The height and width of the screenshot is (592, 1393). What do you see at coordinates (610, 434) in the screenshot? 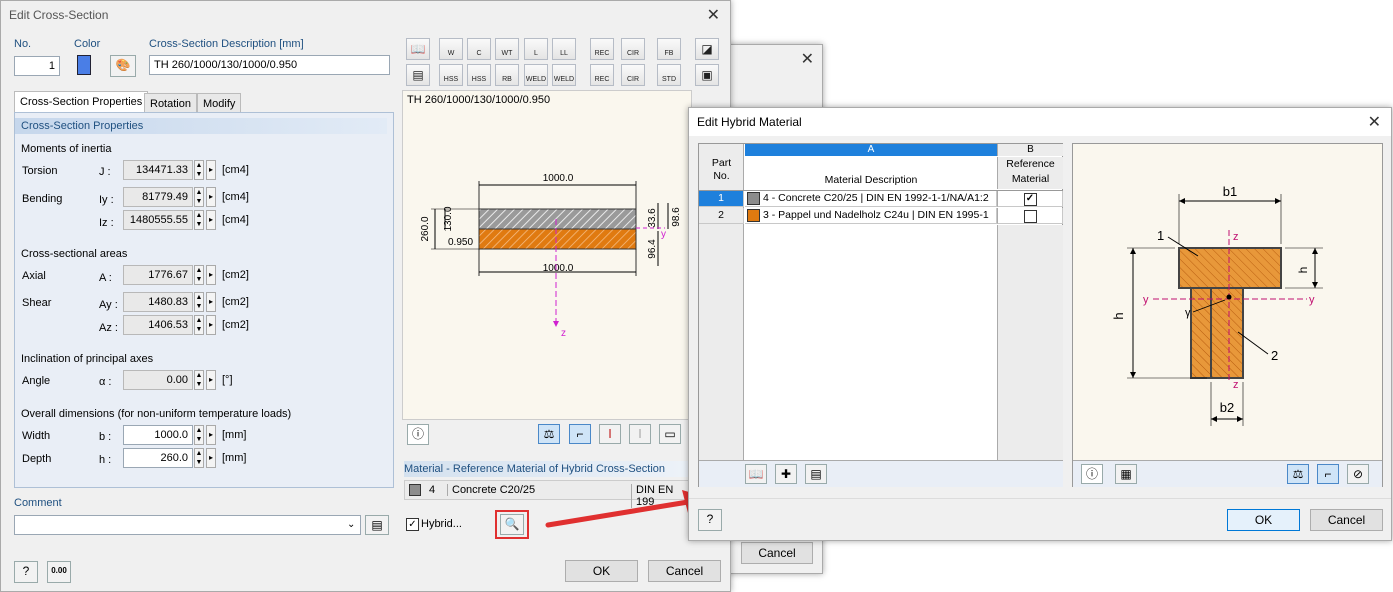
I see `dimensions-icon: Ⅰ` at bounding box center [610, 434].